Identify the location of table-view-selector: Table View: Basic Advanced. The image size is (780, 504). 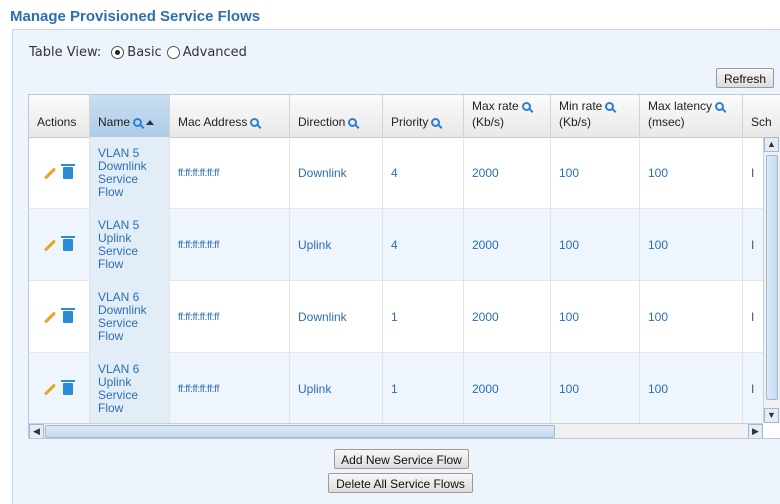
(139, 52).